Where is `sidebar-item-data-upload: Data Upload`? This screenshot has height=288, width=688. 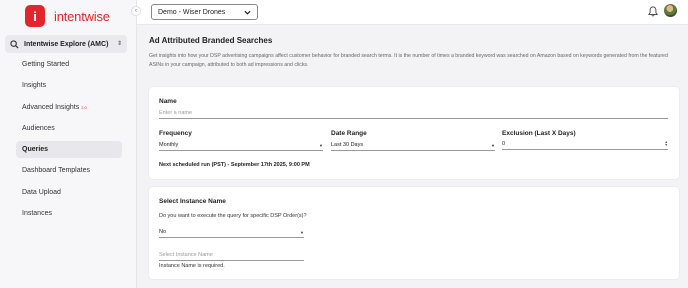 sidebar-item-data-upload: Data Upload is located at coordinates (69, 192).